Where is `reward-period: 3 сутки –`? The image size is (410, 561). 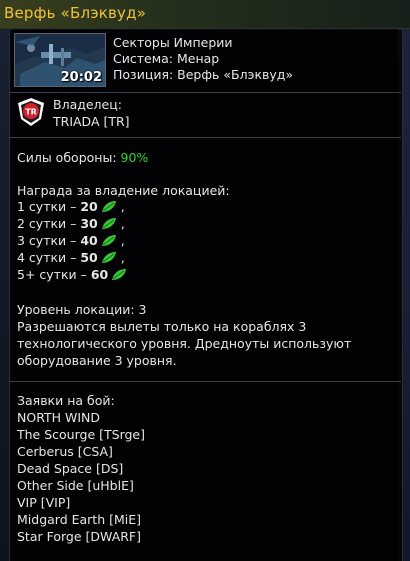 reward-period: 3 сутки – is located at coordinates (47, 240).